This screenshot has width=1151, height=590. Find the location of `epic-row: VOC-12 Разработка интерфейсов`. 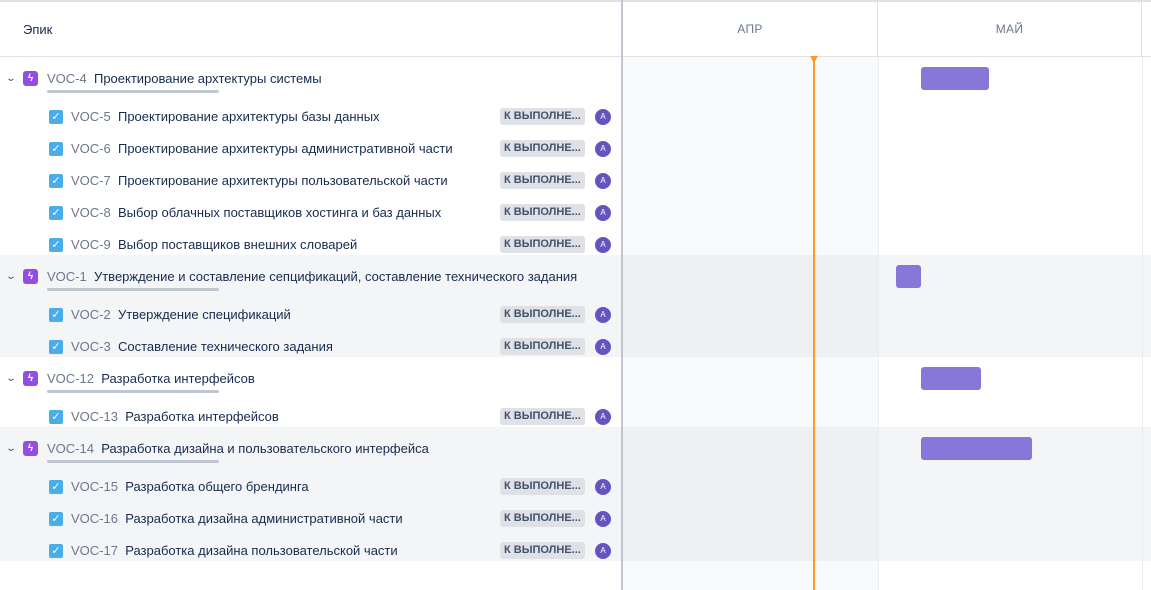

epic-row: VOC-12 Разработка интерфейсов is located at coordinates (151, 378).